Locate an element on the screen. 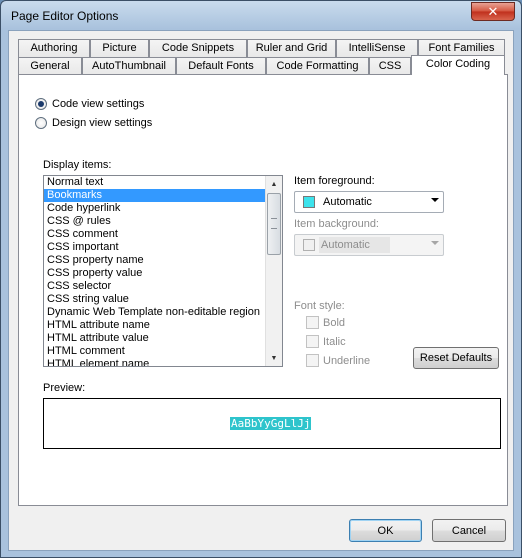 This screenshot has width=522, height=558. tab-label: General is located at coordinates (50, 66).